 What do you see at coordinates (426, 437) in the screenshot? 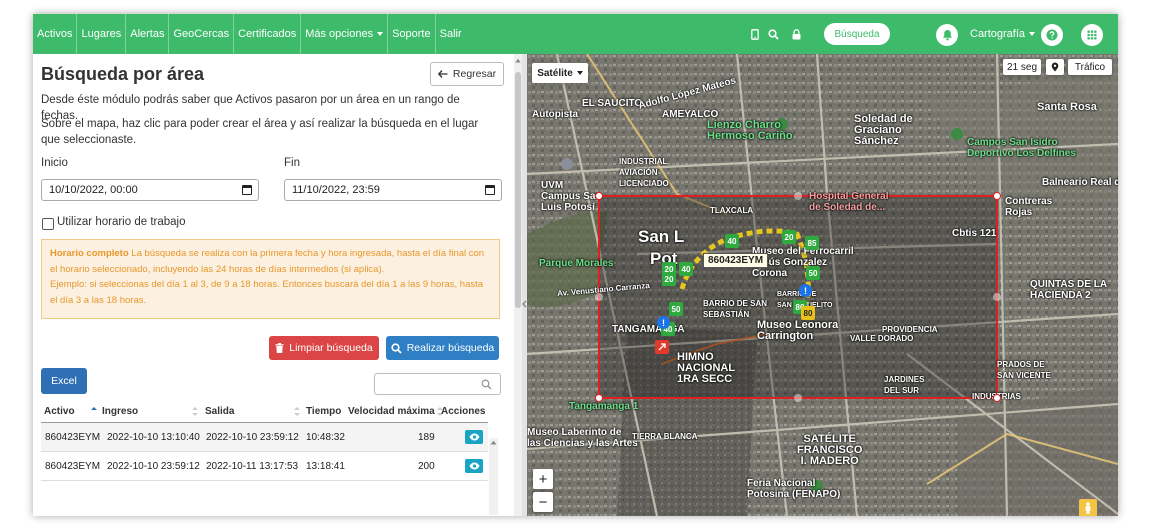
I see `cell-velocidad: 189` at bounding box center [426, 437].